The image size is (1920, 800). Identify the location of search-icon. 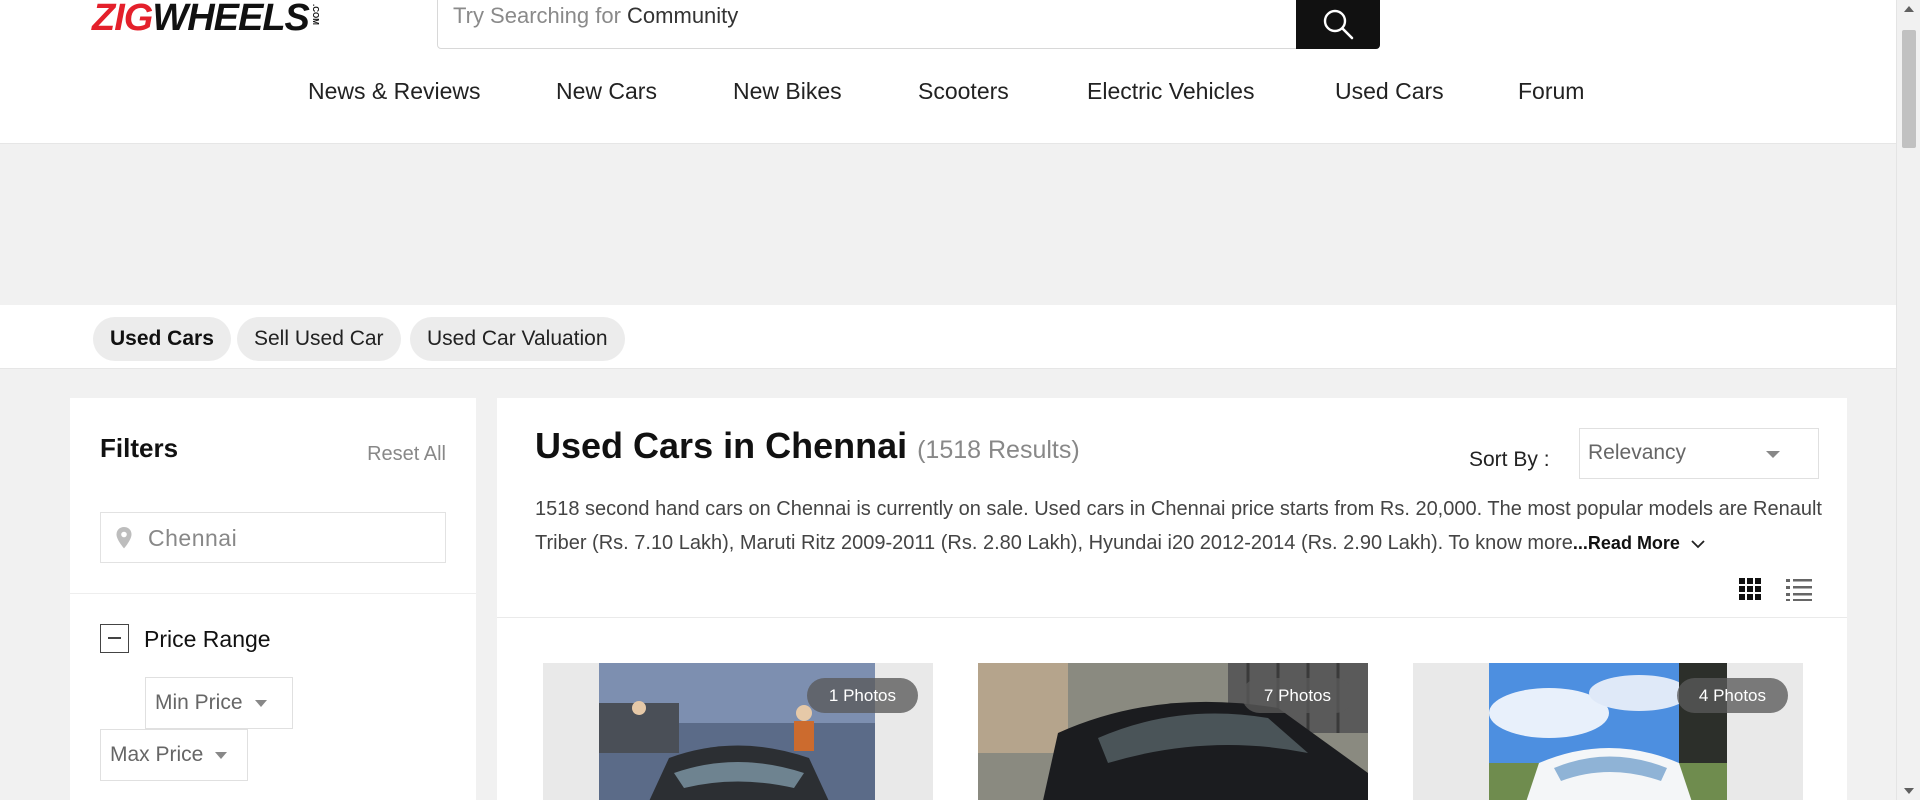
(1338, 24).